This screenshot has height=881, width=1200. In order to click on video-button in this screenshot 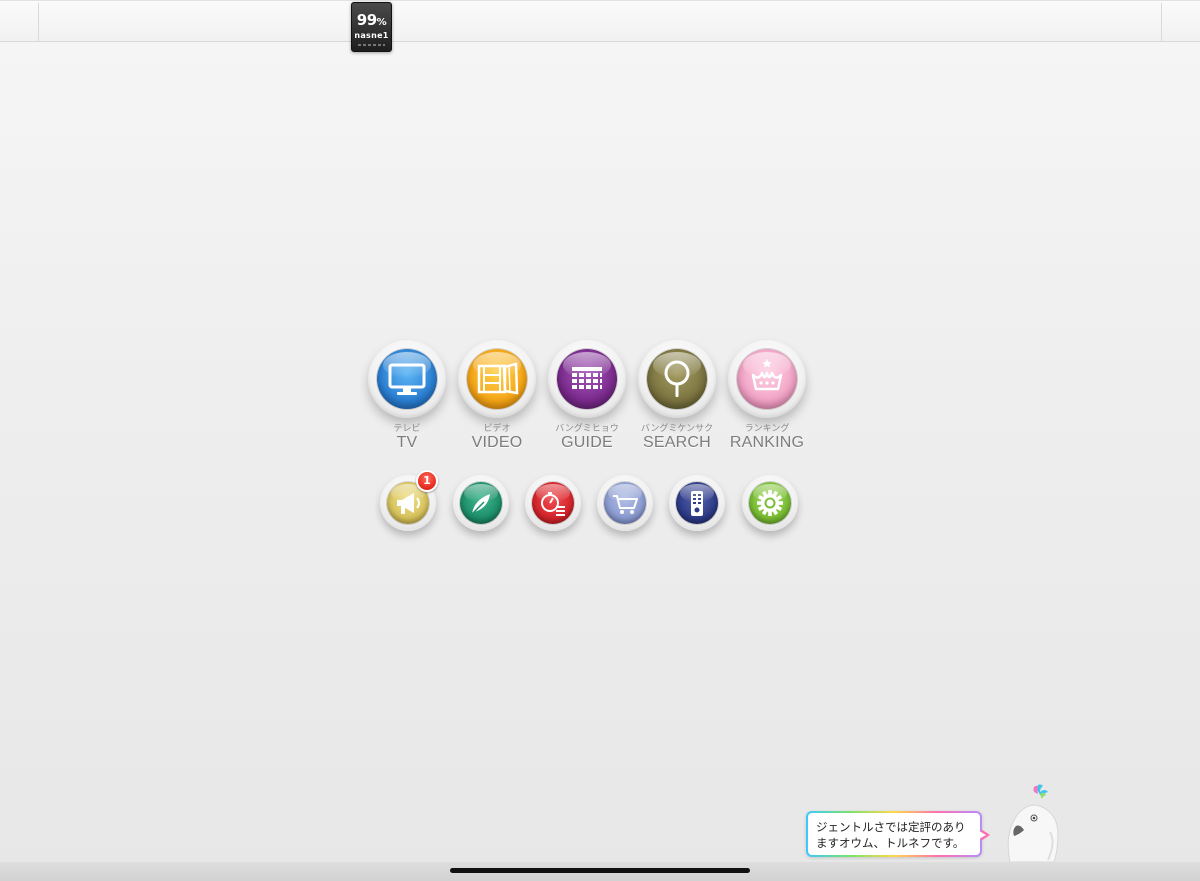, I will do `click(497, 379)`.